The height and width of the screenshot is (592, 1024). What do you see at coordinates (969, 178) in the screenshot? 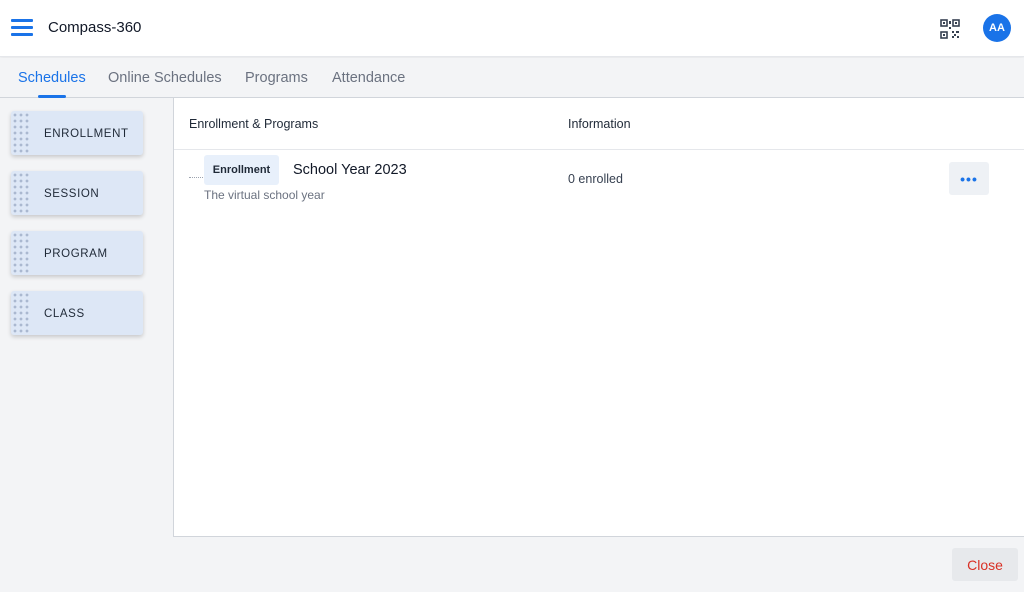
I see `more-options-button: •••` at bounding box center [969, 178].